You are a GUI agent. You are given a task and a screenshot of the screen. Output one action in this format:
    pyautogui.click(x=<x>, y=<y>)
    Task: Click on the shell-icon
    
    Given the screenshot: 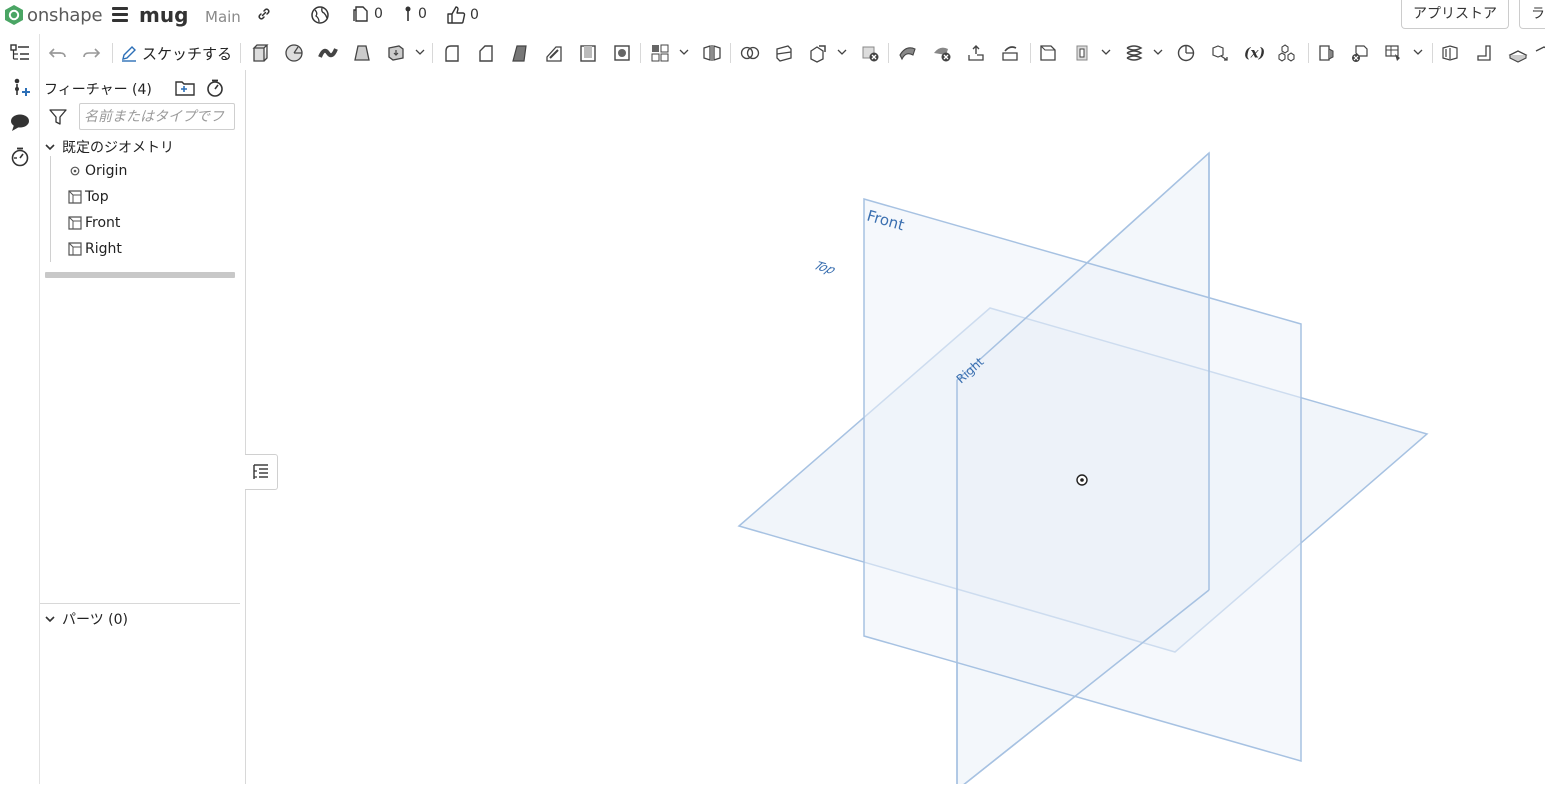 What is the action you would take?
    pyautogui.click(x=588, y=53)
    